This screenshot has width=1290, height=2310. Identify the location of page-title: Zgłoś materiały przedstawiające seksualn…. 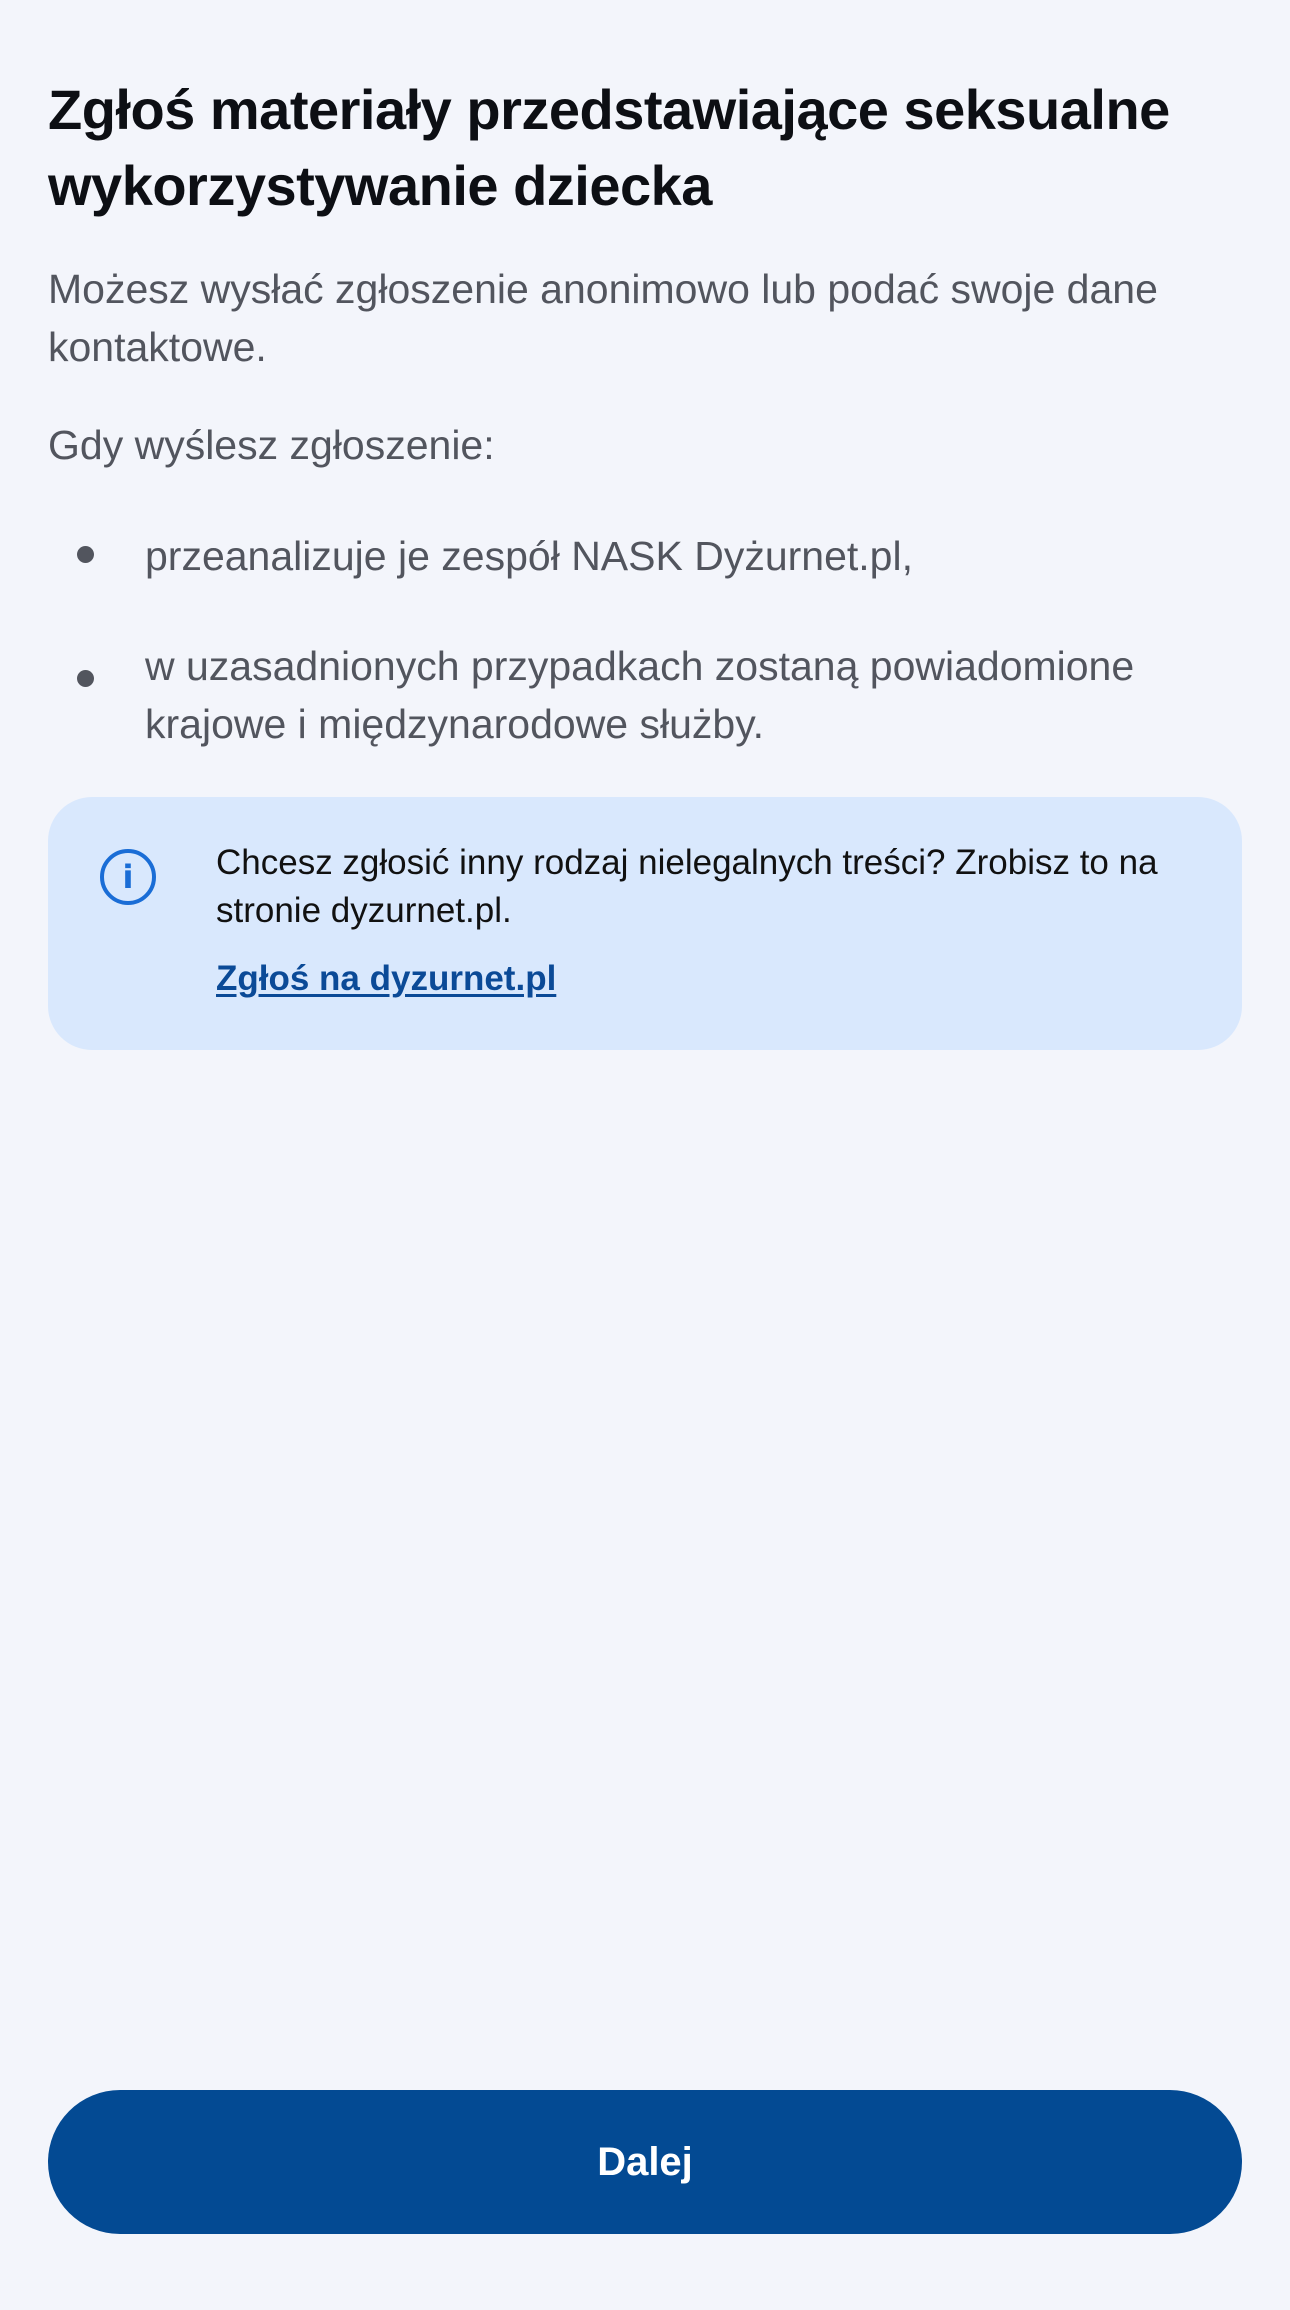
(609, 147).